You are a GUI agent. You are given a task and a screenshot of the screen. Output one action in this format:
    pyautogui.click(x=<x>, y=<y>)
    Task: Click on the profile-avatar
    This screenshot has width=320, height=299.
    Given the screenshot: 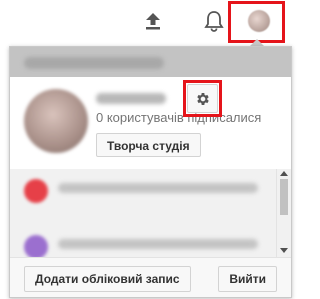 What is the action you would take?
    pyautogui.click(x=56, y=121)
    